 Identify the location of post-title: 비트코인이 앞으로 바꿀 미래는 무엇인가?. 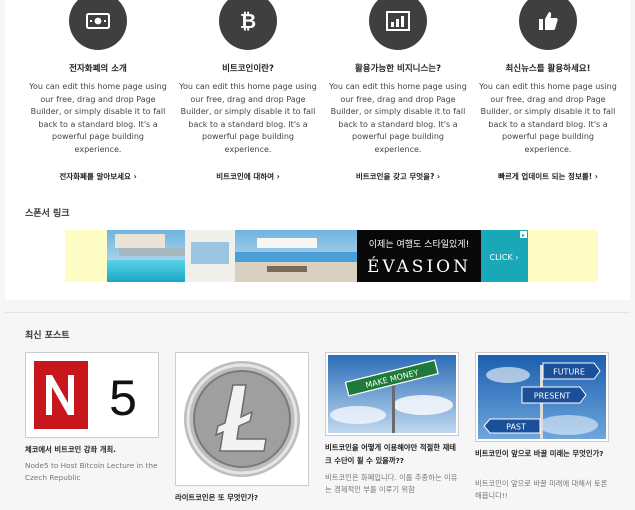
(542, 454).